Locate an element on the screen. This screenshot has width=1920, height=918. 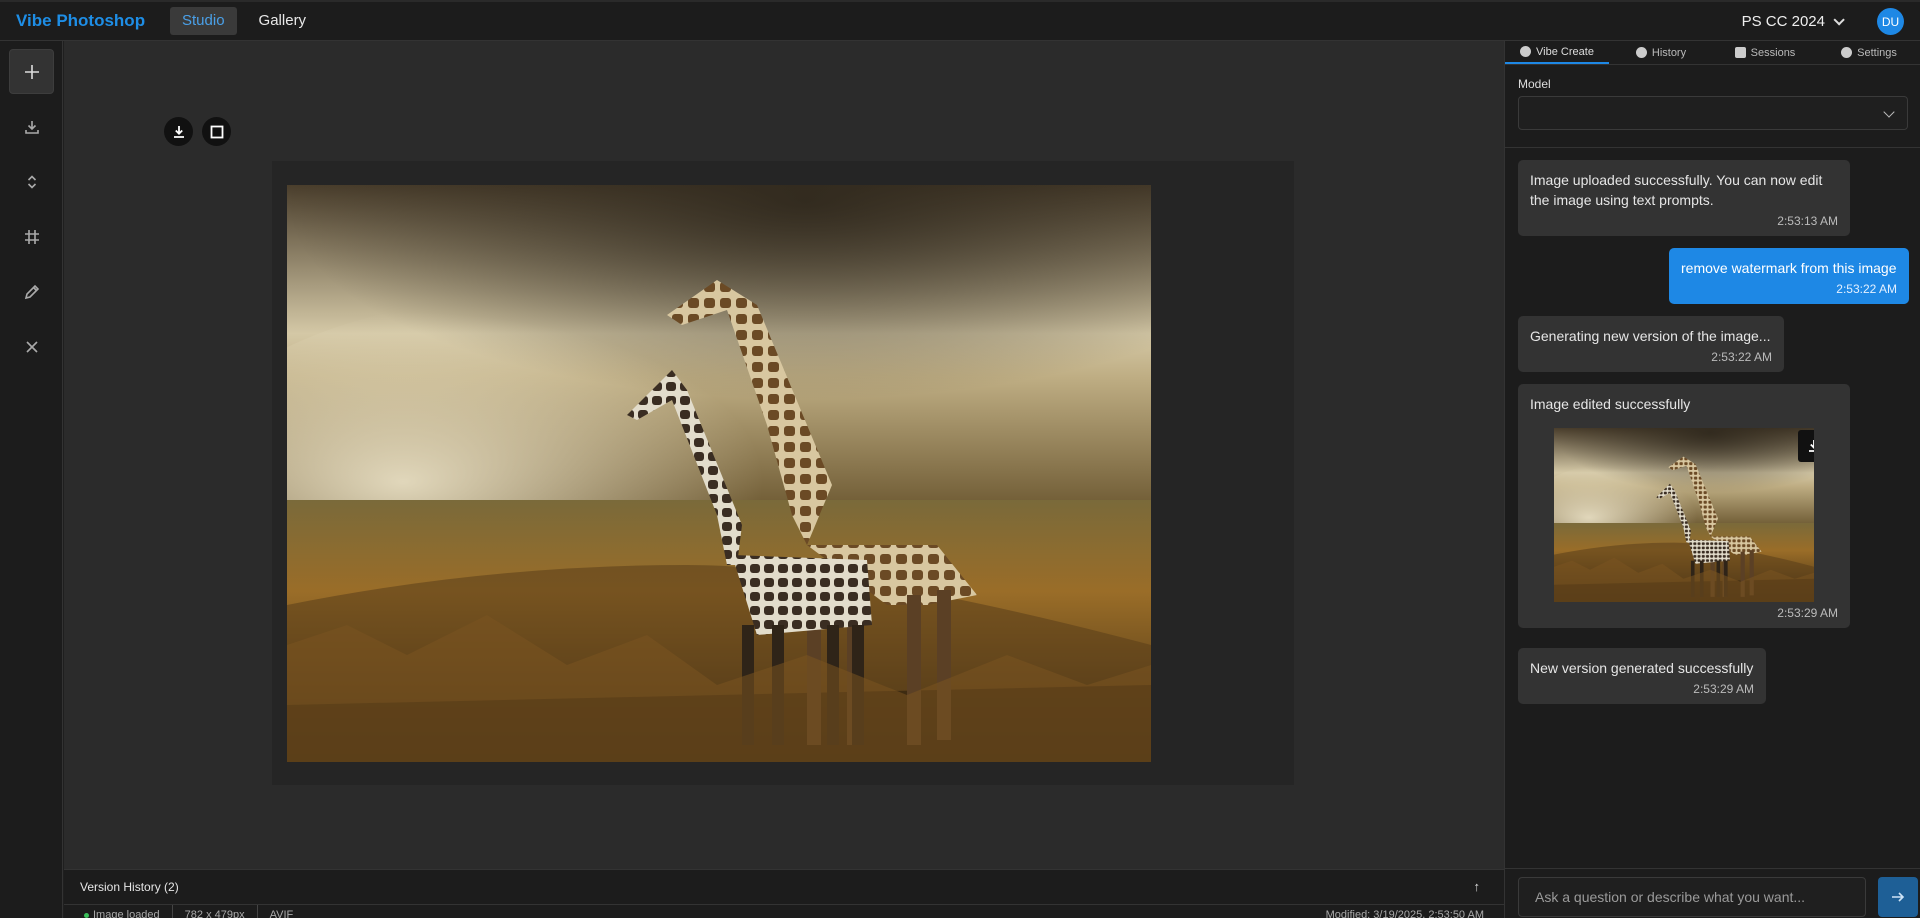
status-state: Image loaded is located at coordinates (128, 911).